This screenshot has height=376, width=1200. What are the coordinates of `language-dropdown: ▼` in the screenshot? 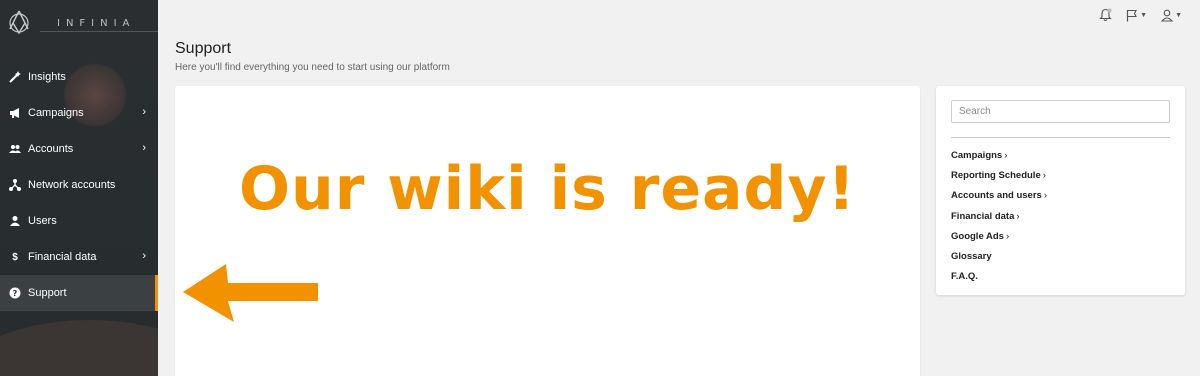 It's located at (1136, 15).